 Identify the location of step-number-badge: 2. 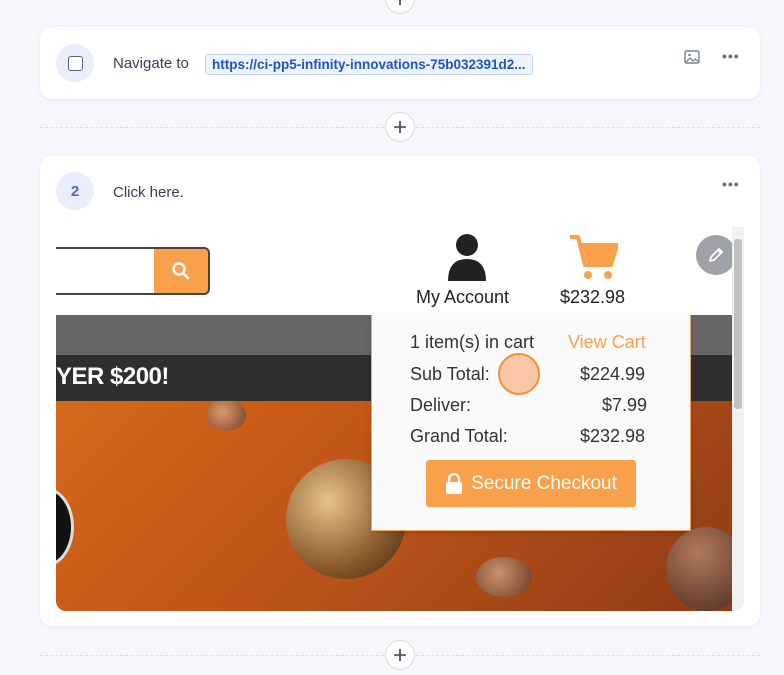
(75, 191).